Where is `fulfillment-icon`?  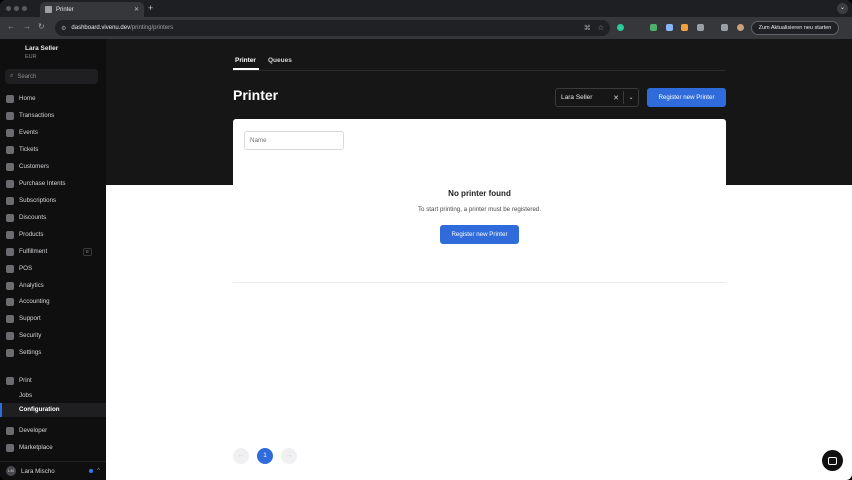
fulfillment-icon is located at coordinates (10, 251).